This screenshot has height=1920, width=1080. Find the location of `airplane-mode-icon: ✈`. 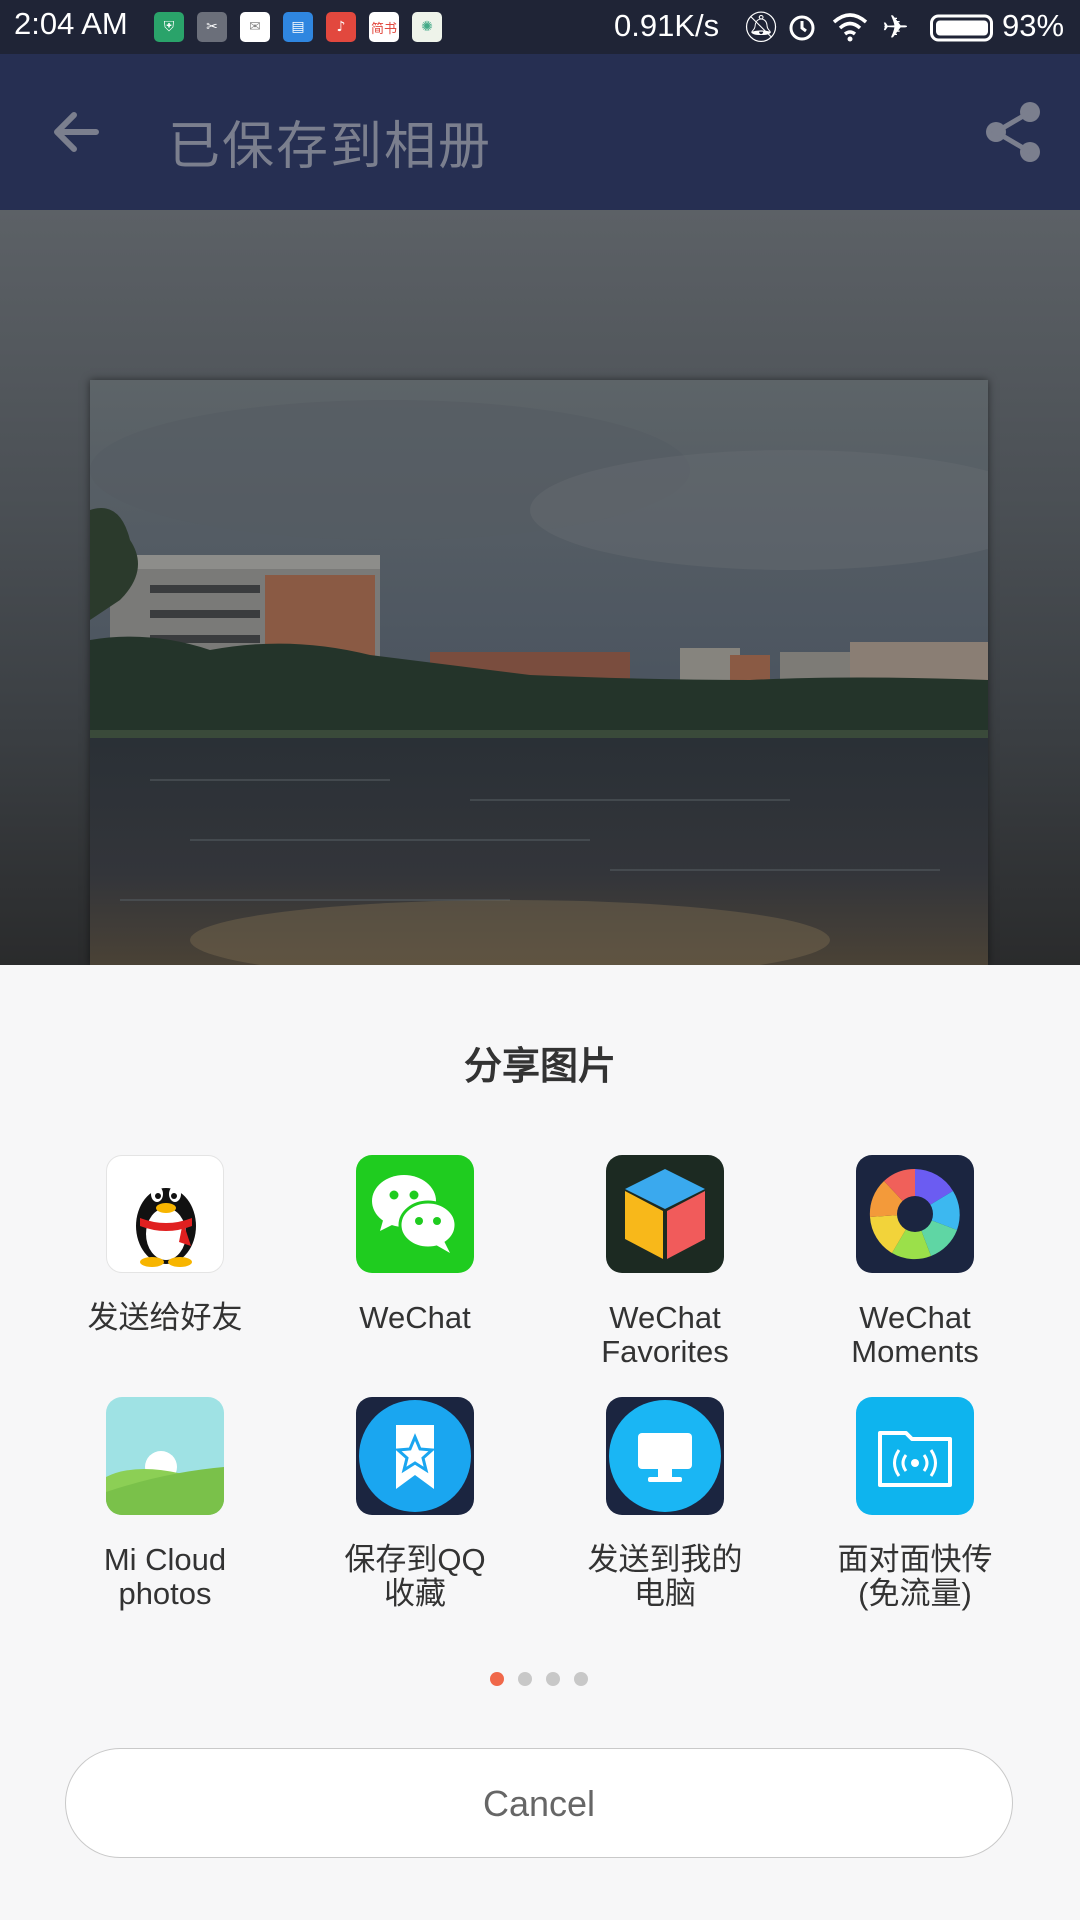

airplane-mode-icon: ✈ is located at coordinates (895, 27).